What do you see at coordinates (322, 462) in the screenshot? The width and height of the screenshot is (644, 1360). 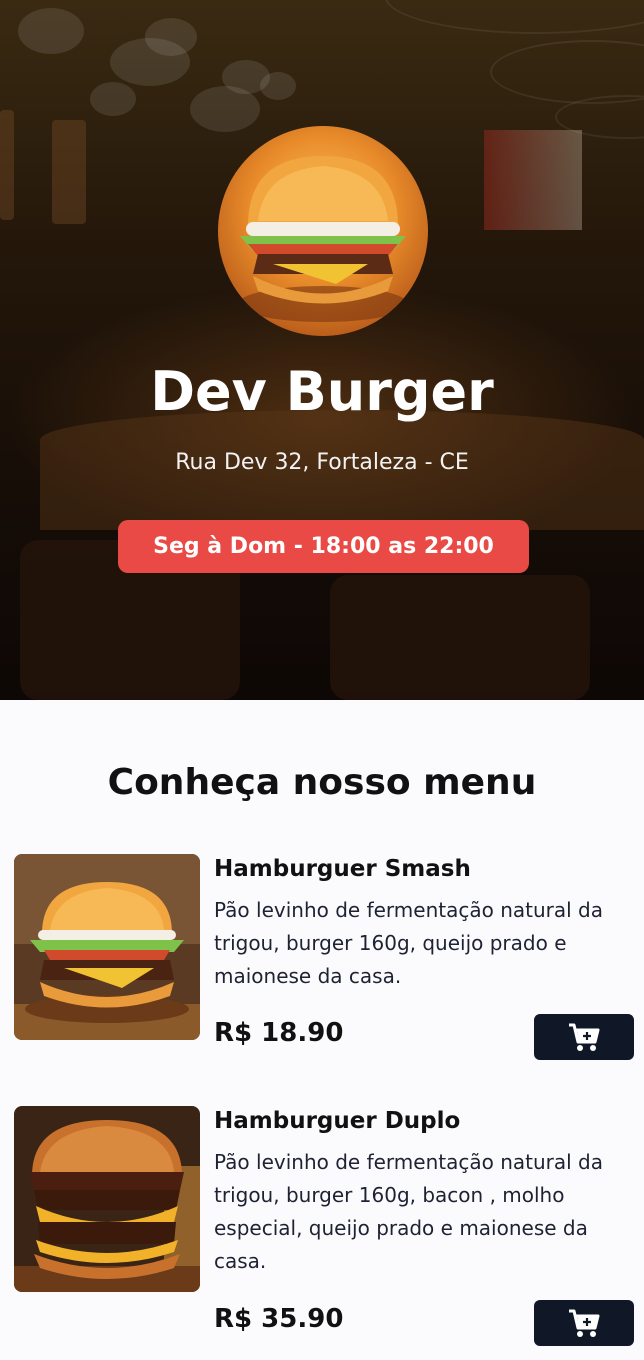 I see `restaurant-address: Rua Dev 32, Fortaleza - CE` at bounding box center [322, 462].